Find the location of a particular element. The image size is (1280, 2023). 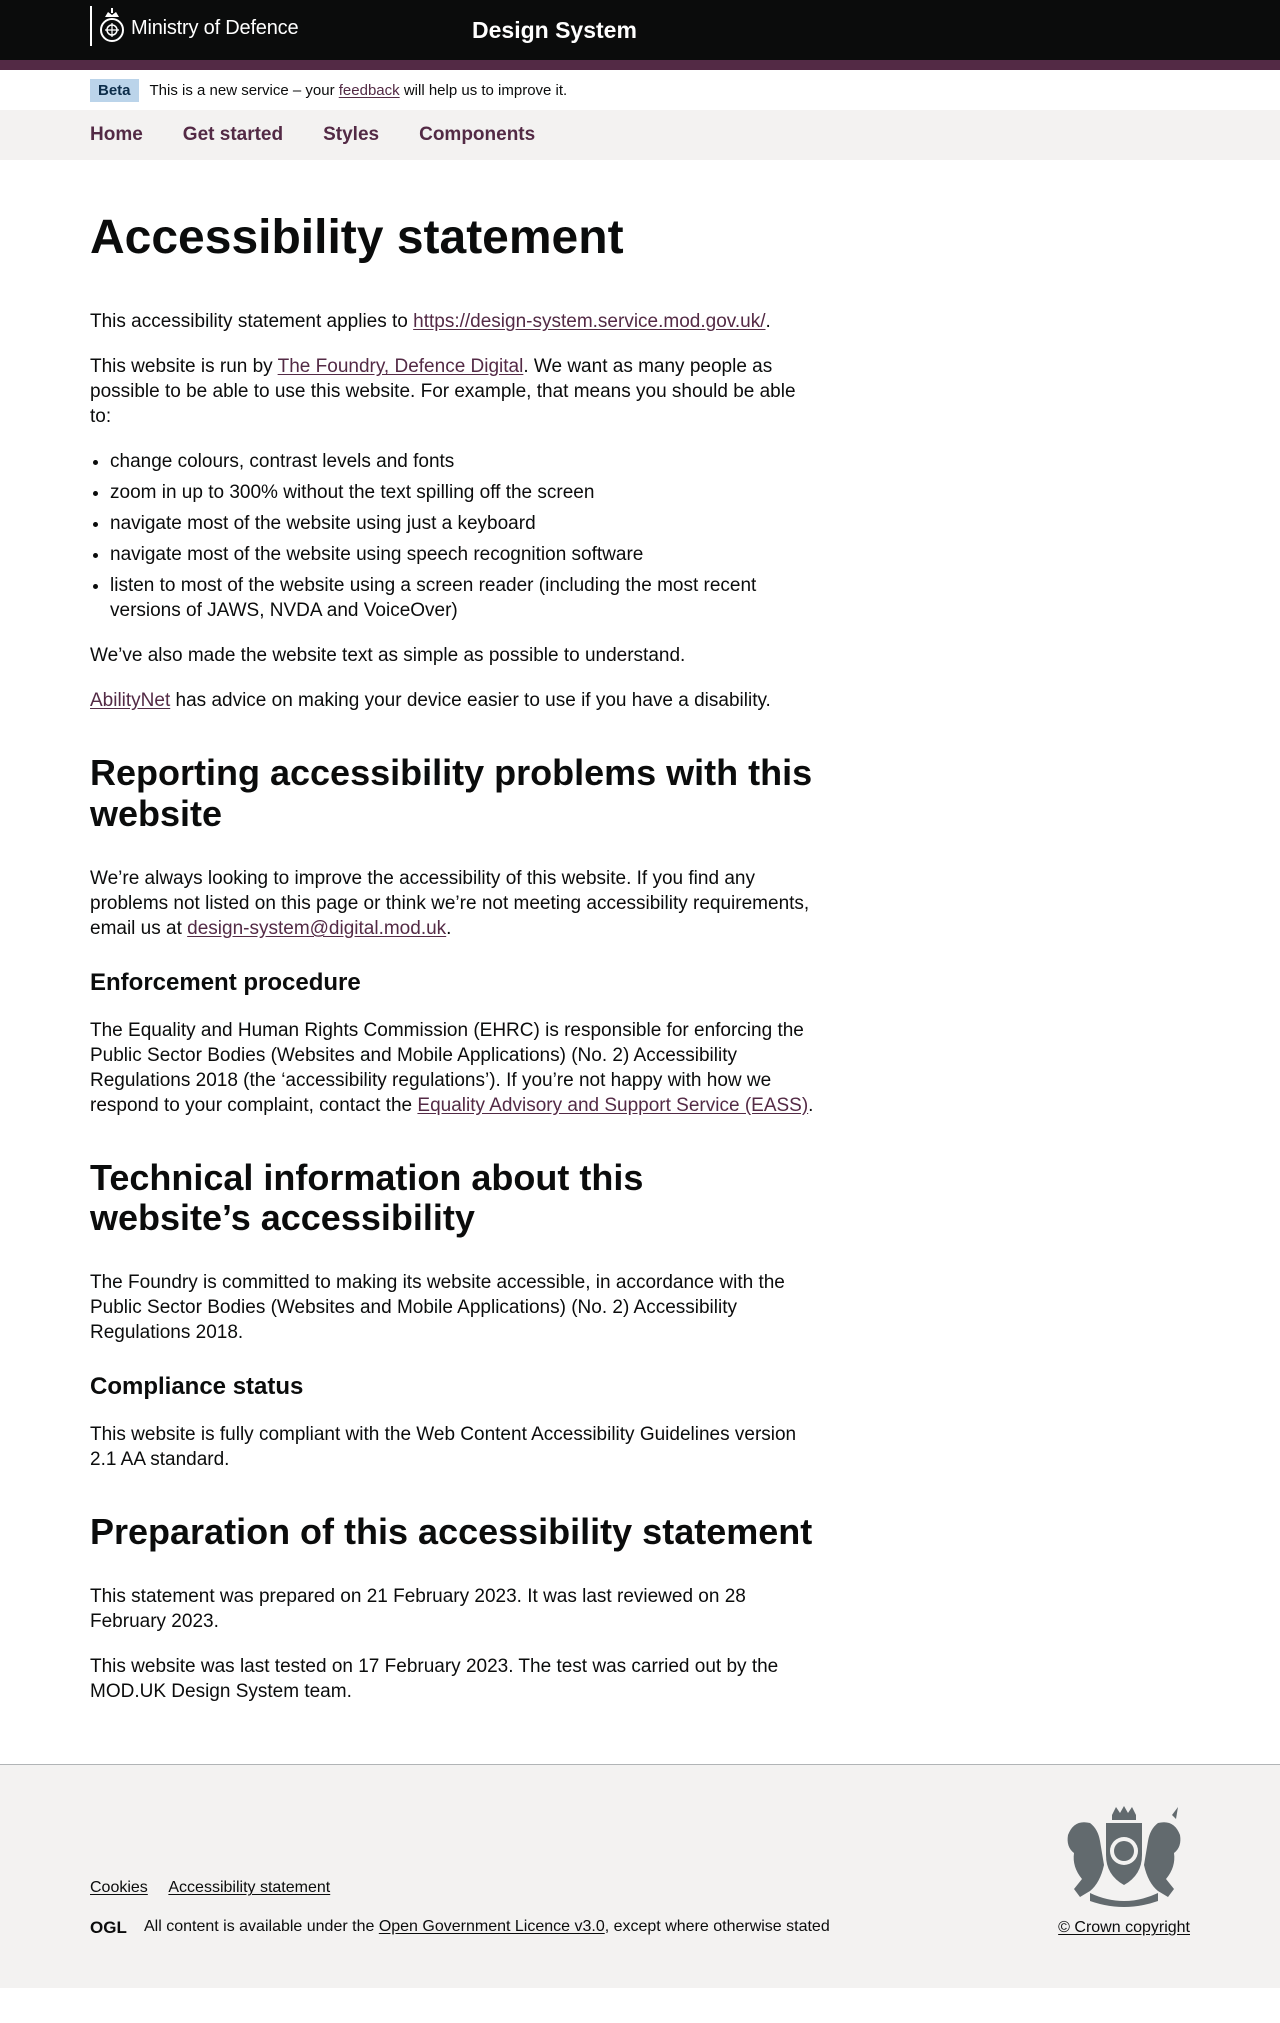

crown-copyright: © Crown copyright is located at coordinates (1124, 1928).